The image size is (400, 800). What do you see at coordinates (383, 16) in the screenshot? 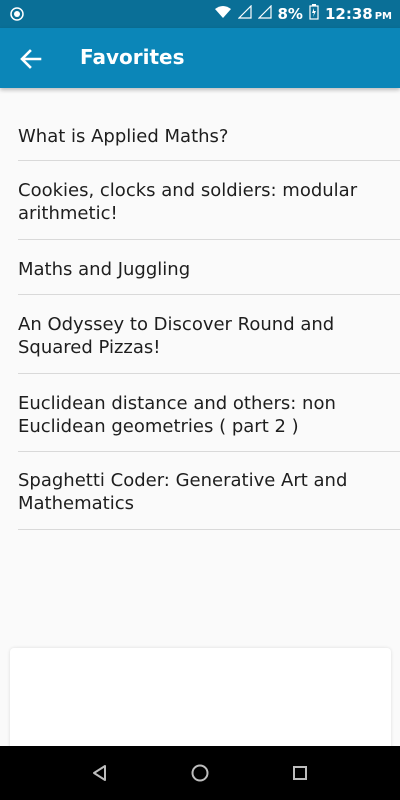
I see `clock-ampm: PM` at bounding box center [383, 16].